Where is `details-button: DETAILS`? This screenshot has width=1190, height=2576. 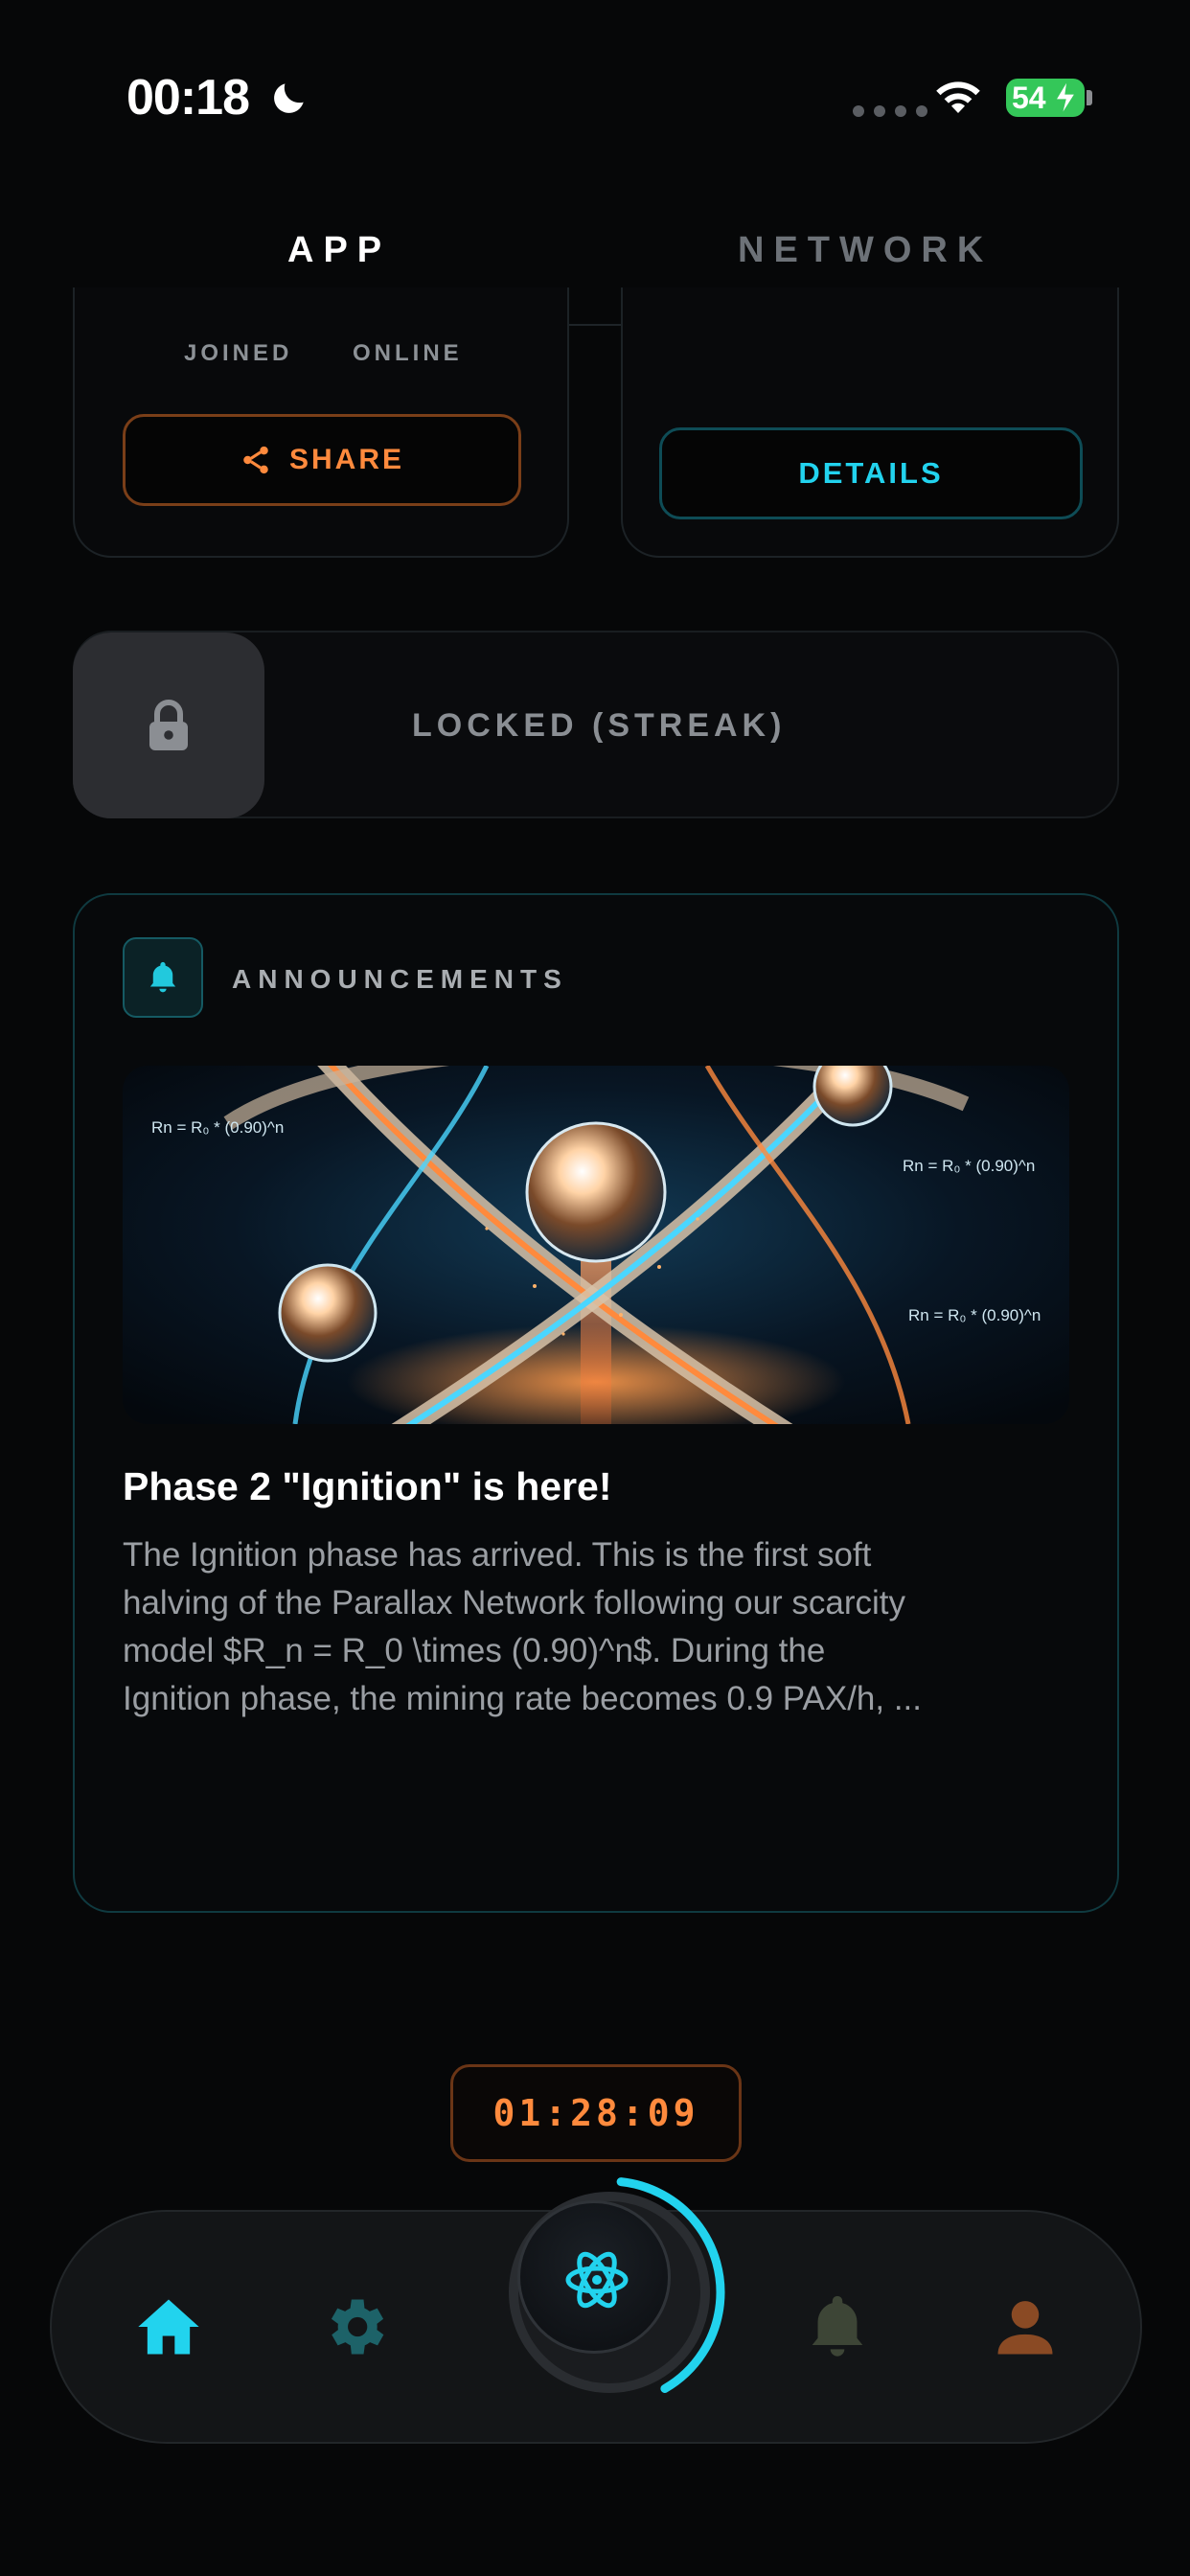 details-button: DETAILS is located at coordinates (871, 473).